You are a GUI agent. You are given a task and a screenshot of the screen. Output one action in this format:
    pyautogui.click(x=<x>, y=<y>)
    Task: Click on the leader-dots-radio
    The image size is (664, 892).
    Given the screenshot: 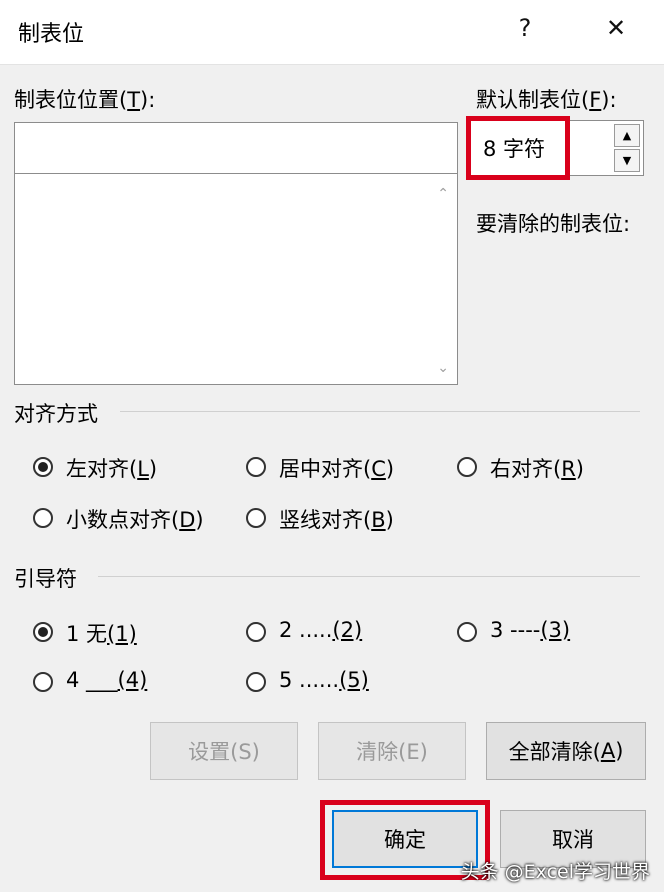 What is the action you would take?
    pyautogui.click(x=256, y=632)
    